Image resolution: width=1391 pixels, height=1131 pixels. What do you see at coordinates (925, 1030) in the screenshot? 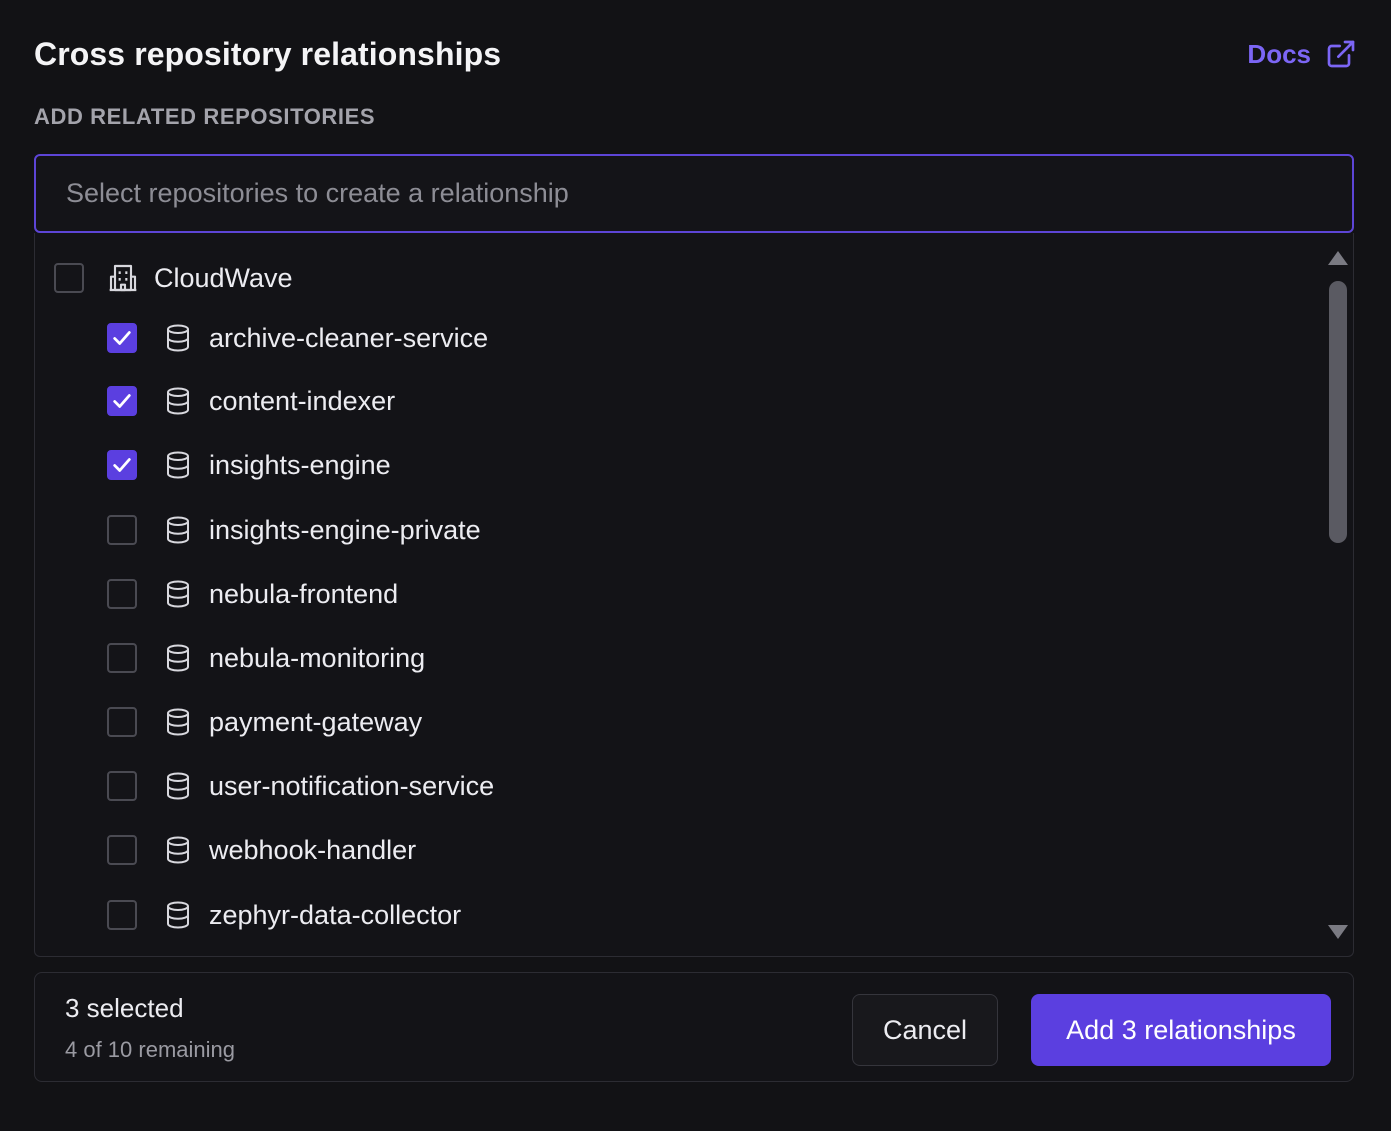
I see `cancel-button: Cancel` at bounding box center [925, 1030].